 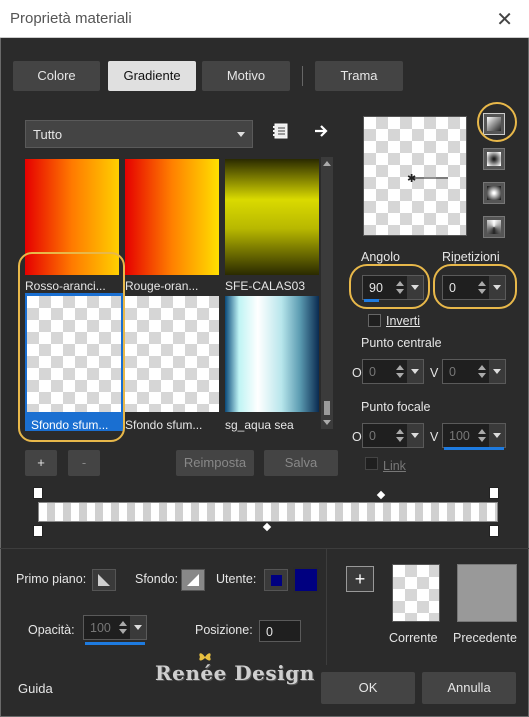 What do you see at coordinates (302, 76) in the screenshot?
I see `tab-separator` at bounding box center [302, 76].